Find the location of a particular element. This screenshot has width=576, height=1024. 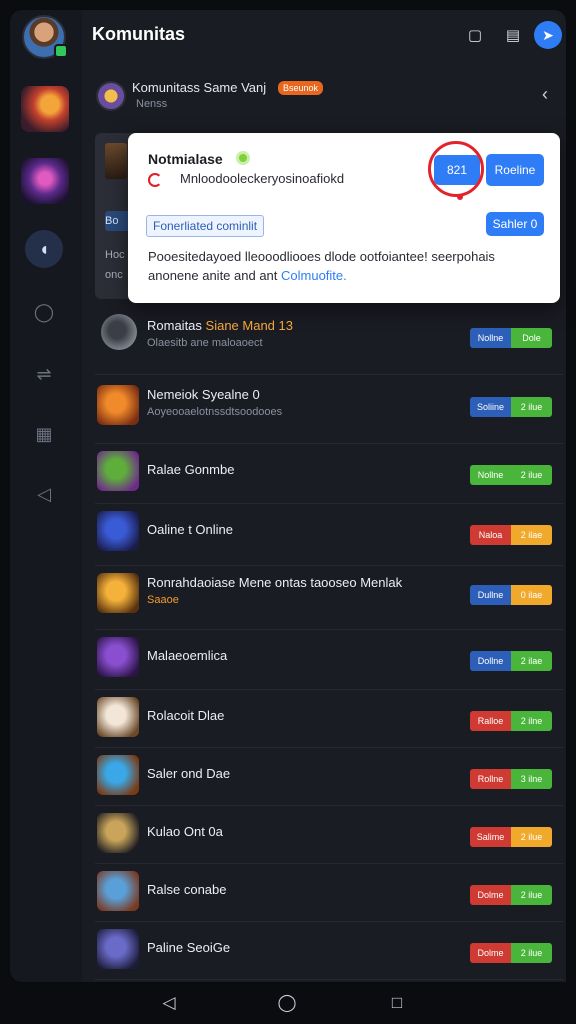

status-badge-right: Dole is located at coordinates (531, 338).